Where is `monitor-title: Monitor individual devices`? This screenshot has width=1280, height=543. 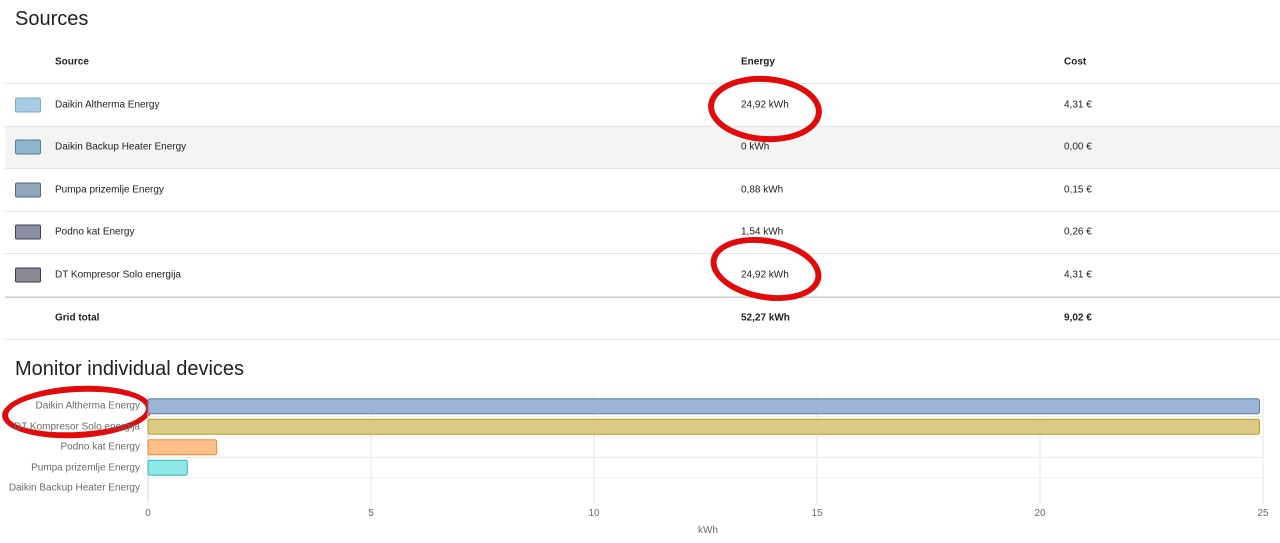
monitor-title: Monitor individual devices is located at coordinates (130, 369).